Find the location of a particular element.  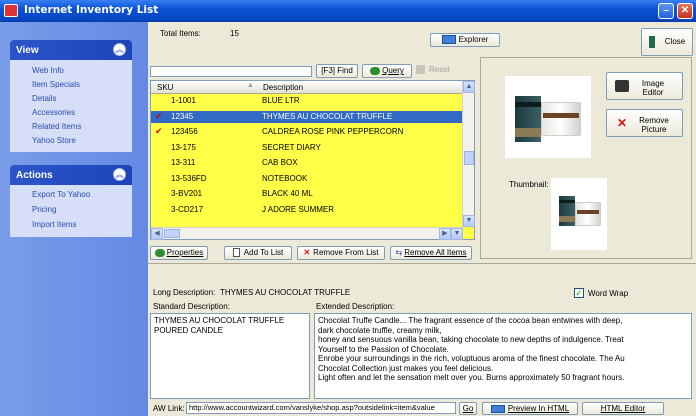

long-description-label: Long Description: is located at coordinates (184, 292).